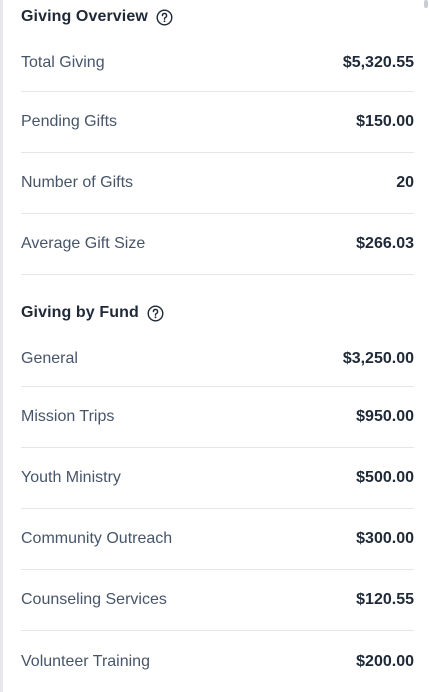 Image resolution: width=429 pixels, height=692 pixels. Describe the element at coordinates (217, 244) in the screenshot. I see `overview-row-average-gift-size: Average Gift Size $266.03` at that location.